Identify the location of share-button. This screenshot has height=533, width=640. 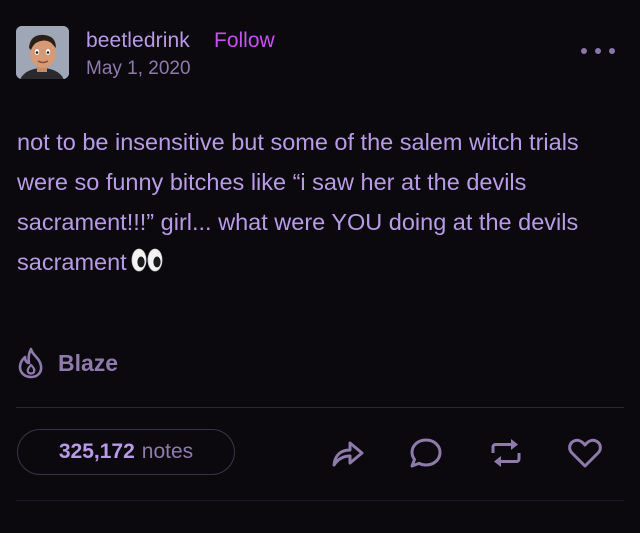
(348, 453).